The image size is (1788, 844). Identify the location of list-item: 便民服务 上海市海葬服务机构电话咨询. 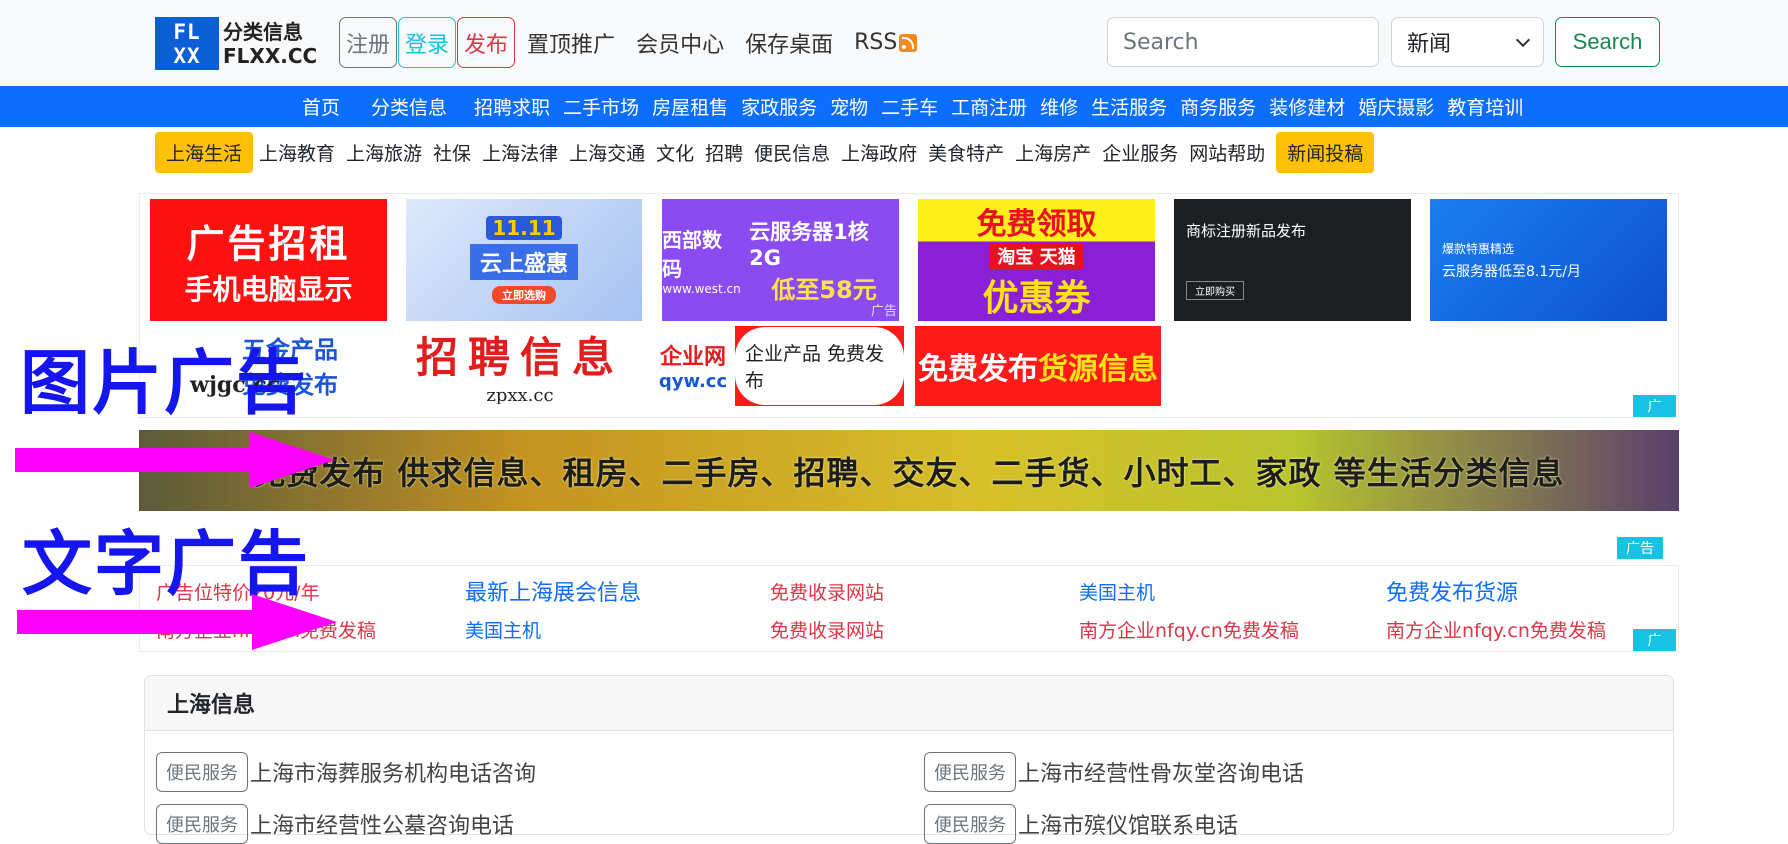
(346, 772).